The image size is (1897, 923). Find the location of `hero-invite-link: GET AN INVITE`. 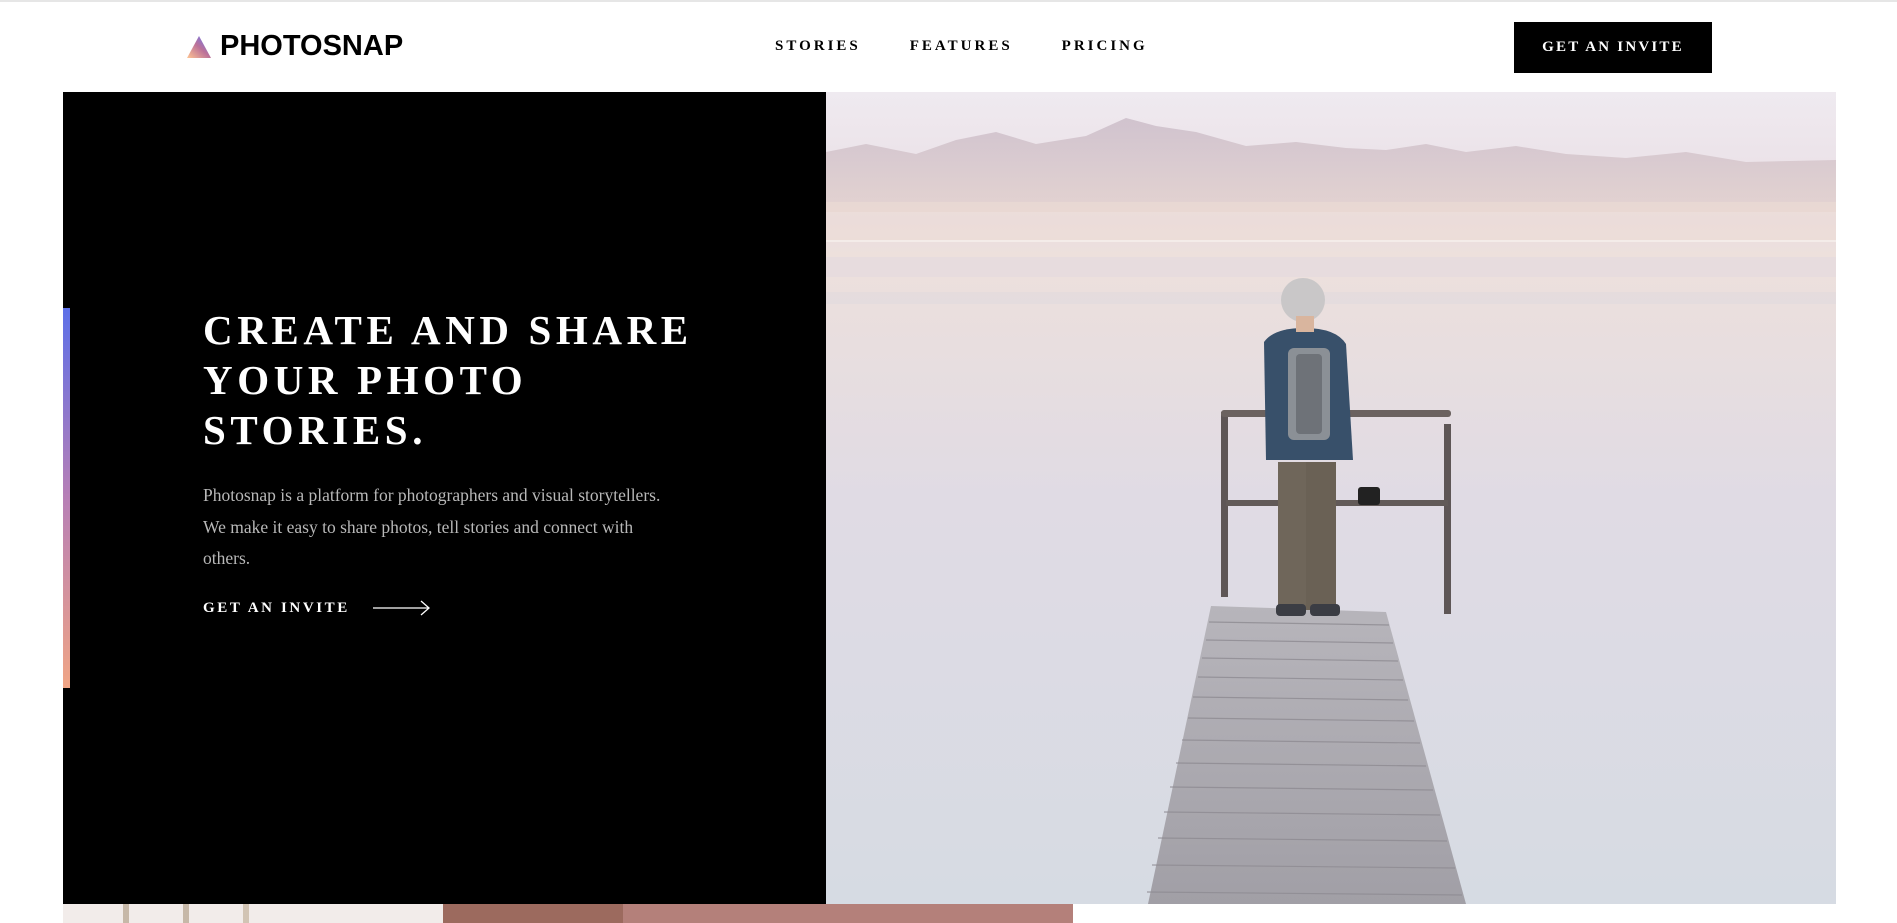

hero-invite-link: GET AN INVITE is located at coordinates (317, 608).